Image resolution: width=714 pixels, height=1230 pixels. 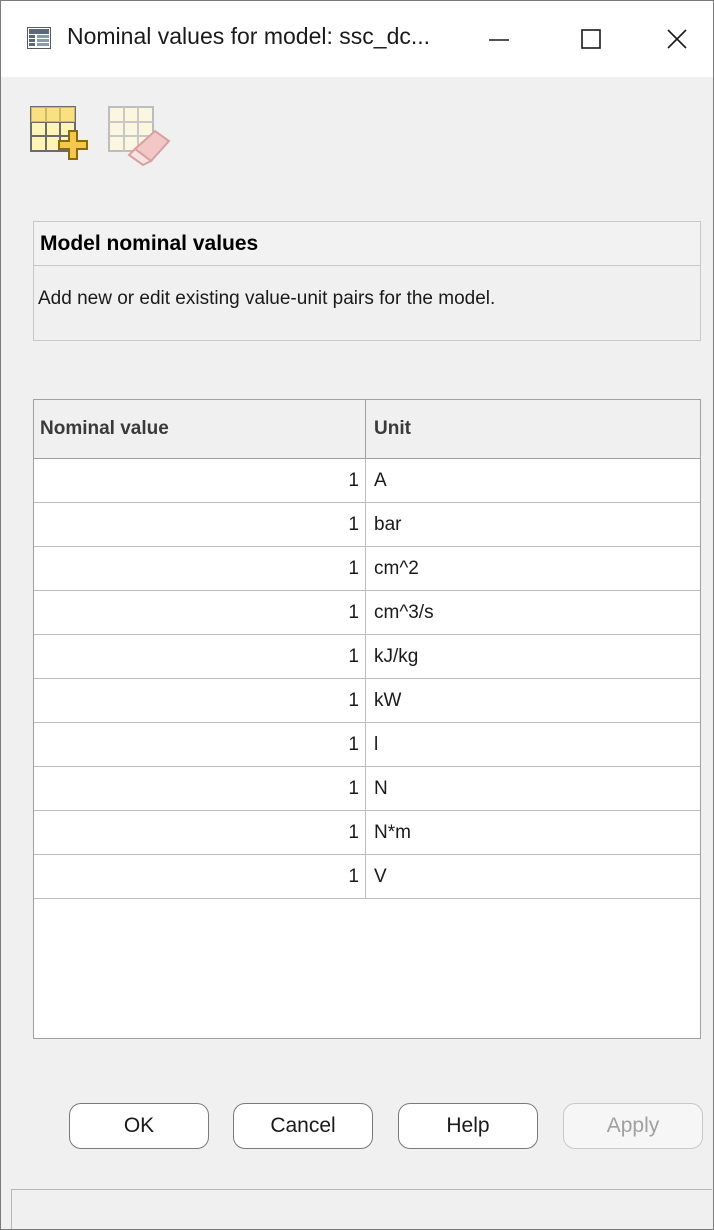 I want to click on close-button, so click(x=677, y=39).